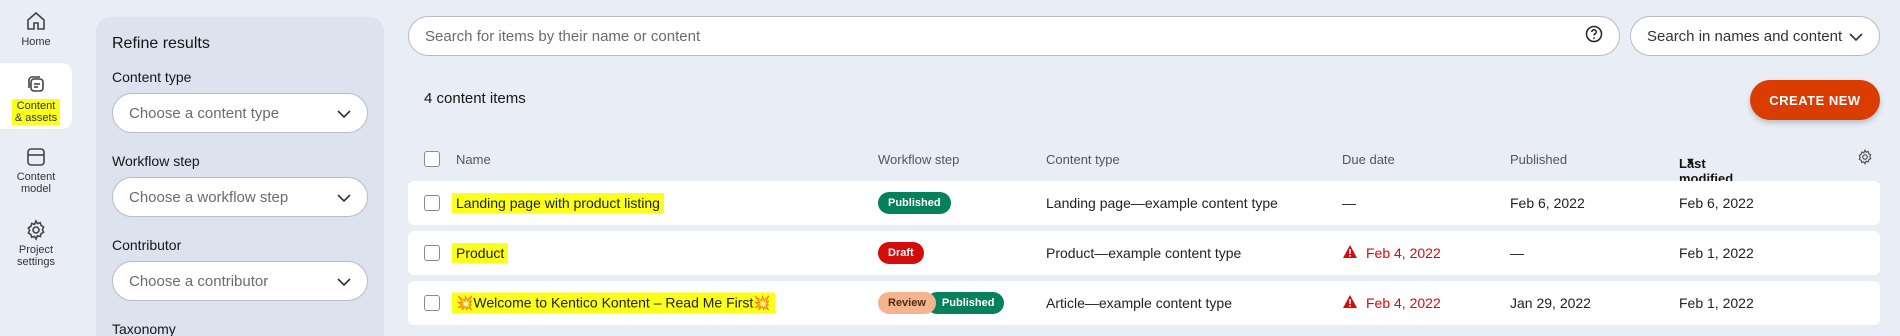 This screenshot has width=1900, height=336. Describe the element at coordinates (1550, 303) in the screenshot. I see `published-cell: Jan 29, 2022` at that location.